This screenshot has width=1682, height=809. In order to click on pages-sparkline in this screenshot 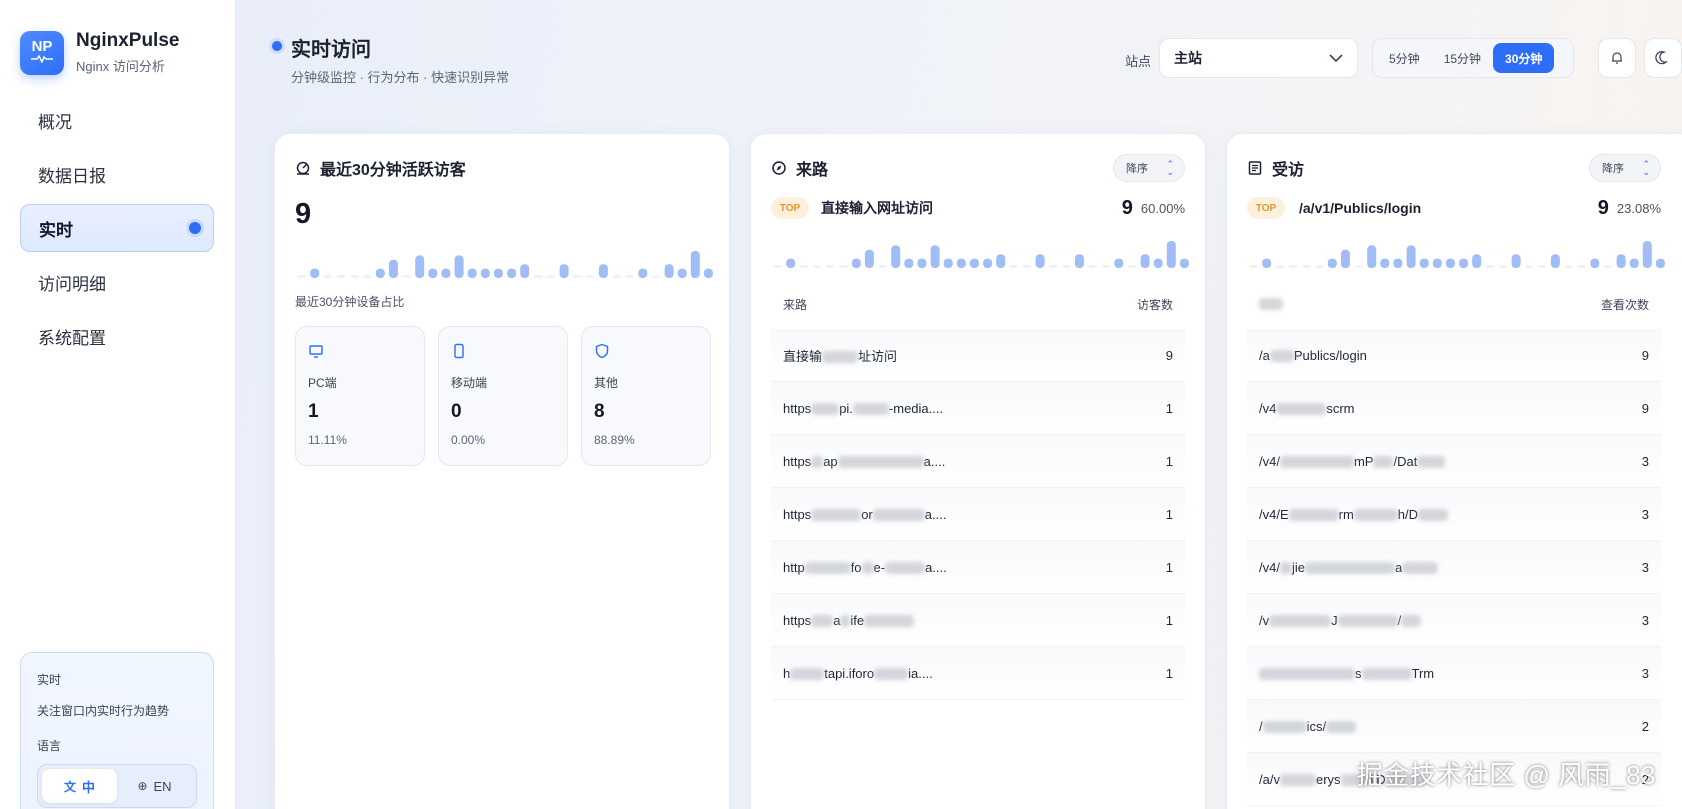, I will do `click(1457, 254)`.